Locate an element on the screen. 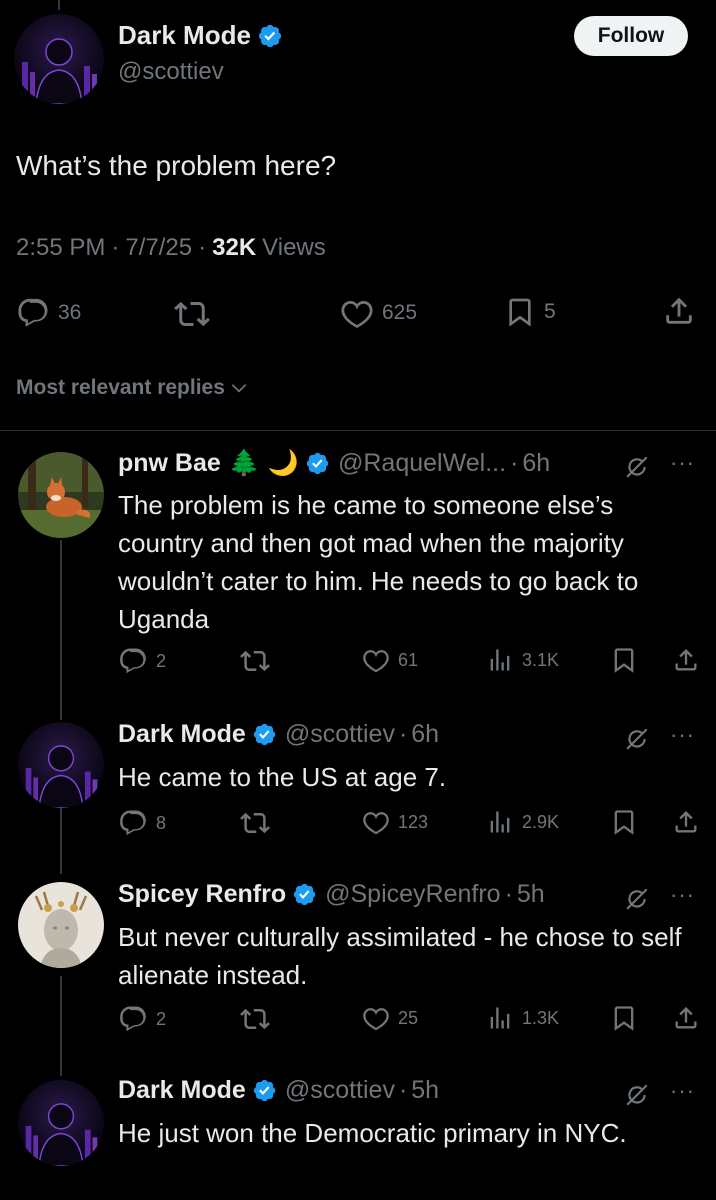 The width and height of the screenshot is (716, 1200). reply-count: 36 is located at coordinates (70, 312).